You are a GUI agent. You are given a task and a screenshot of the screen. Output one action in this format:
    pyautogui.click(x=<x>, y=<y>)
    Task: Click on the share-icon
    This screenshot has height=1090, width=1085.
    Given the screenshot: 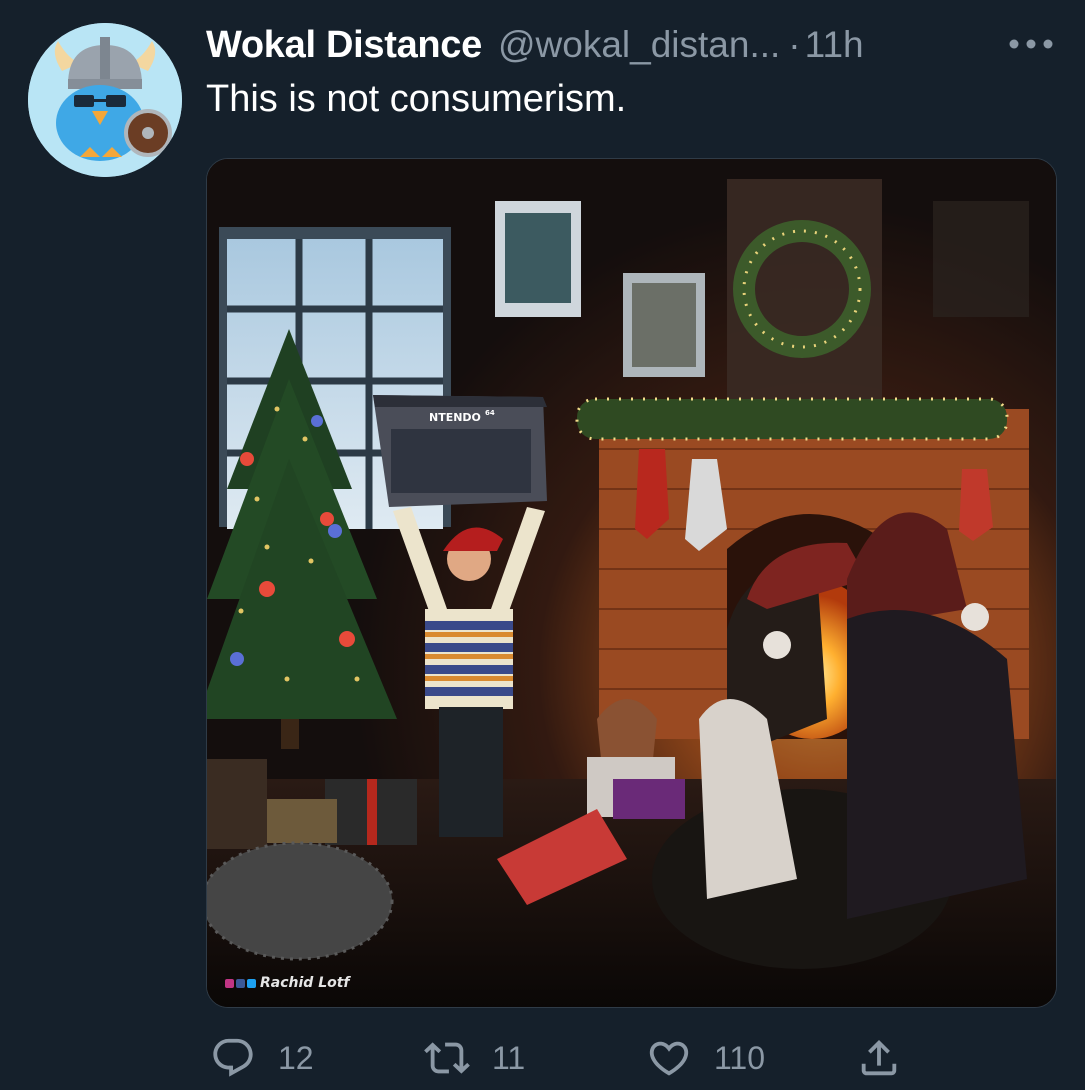 What is the action you would take?
    pyautogui.click(x=879, y=1057)
    